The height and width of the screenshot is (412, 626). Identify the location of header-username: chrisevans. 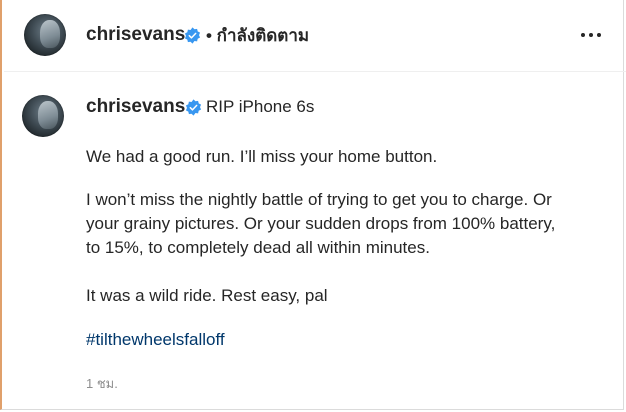
(135, 35).